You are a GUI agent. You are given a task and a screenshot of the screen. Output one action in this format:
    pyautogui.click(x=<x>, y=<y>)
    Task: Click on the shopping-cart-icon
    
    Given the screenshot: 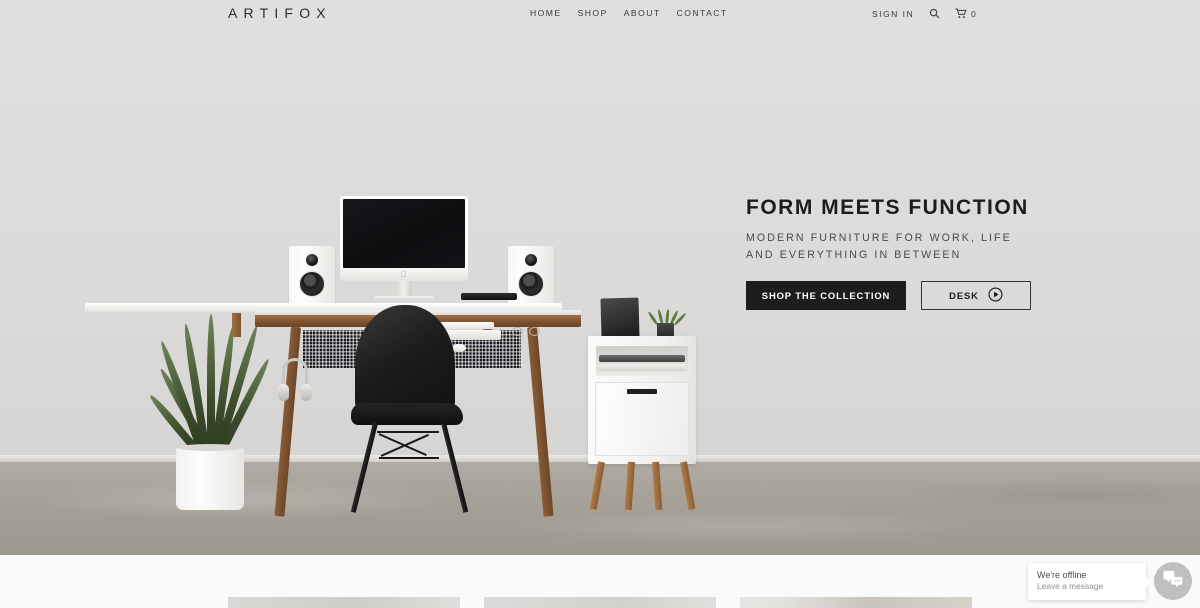 What is the action you would take?
    pyautogui.click(x=961, y=13)
    